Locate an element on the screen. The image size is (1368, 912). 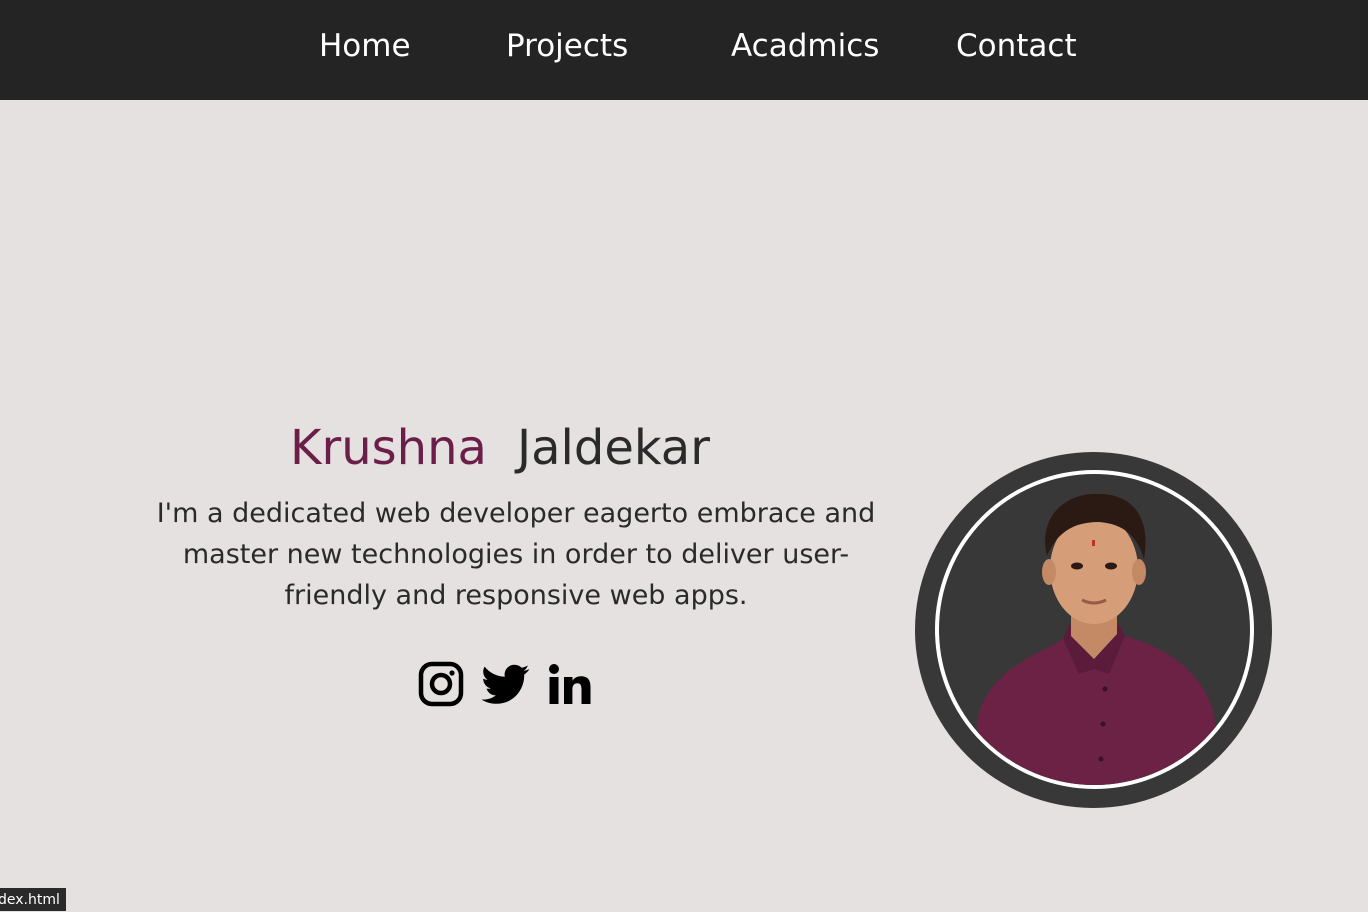
last-name: Jaldekar is located at coordinates (613, 448).